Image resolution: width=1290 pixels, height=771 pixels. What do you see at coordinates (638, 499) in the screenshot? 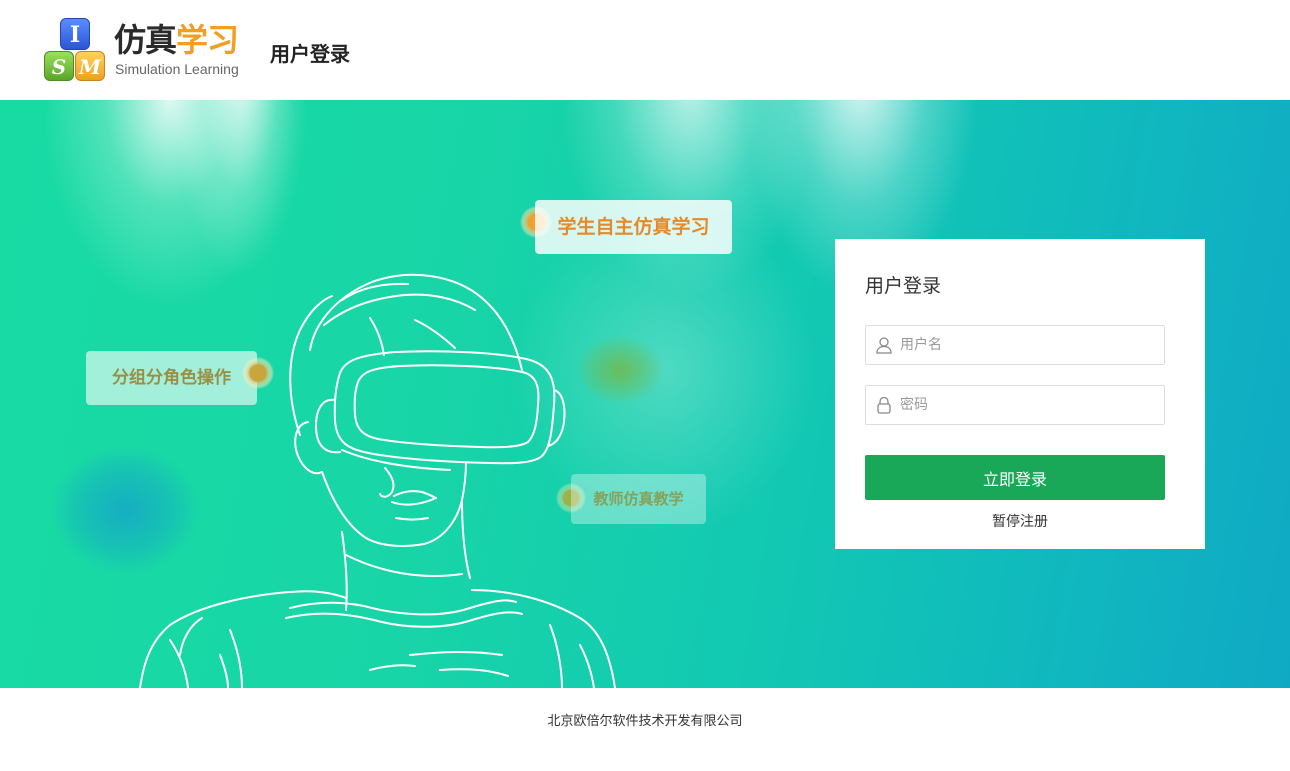
I see `feature-tag-teacher-teaching: 教师仿真教学` at bounding box center [638, 499].